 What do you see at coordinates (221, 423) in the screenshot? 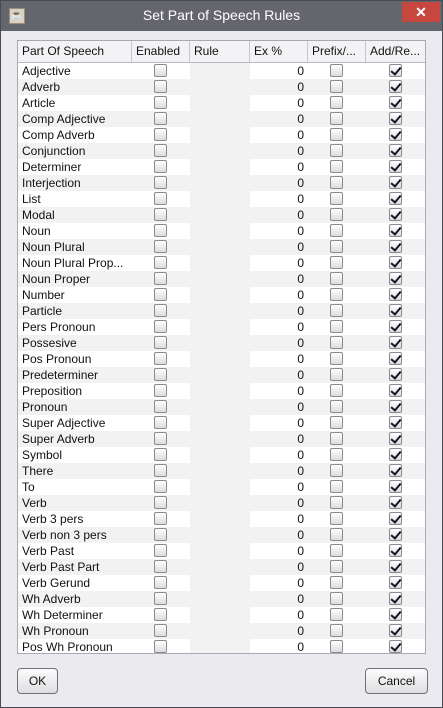
I see `table-row: Super Adjective 0` at bounding box center [221, 423].